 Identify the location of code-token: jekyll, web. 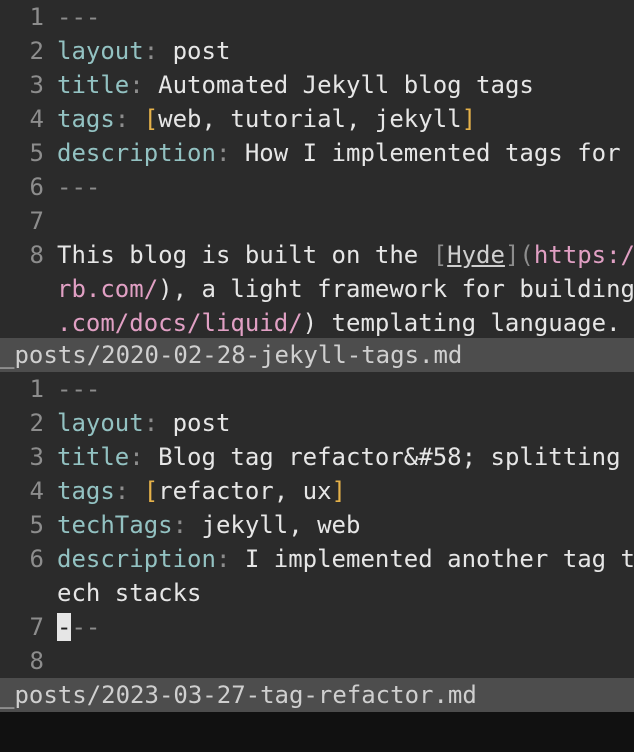
(281, 525).